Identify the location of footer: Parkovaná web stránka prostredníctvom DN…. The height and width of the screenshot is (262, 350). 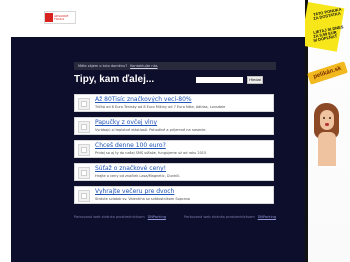
(175, 217).